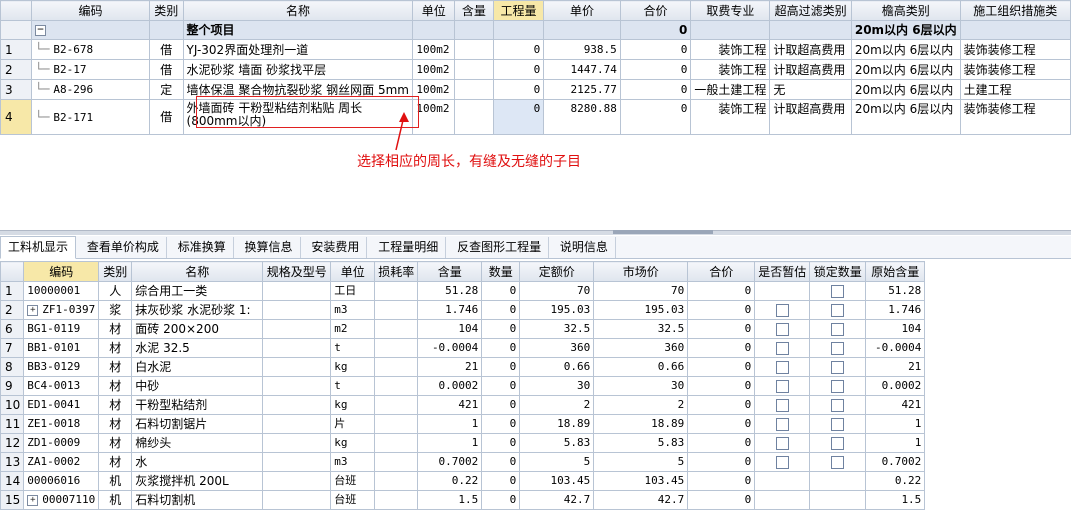 This screenshot has height=524, width=1071. Describe the element at coordinates (641, 424) in the screenshot. I see `resource-market-price: 18.89` at that location.